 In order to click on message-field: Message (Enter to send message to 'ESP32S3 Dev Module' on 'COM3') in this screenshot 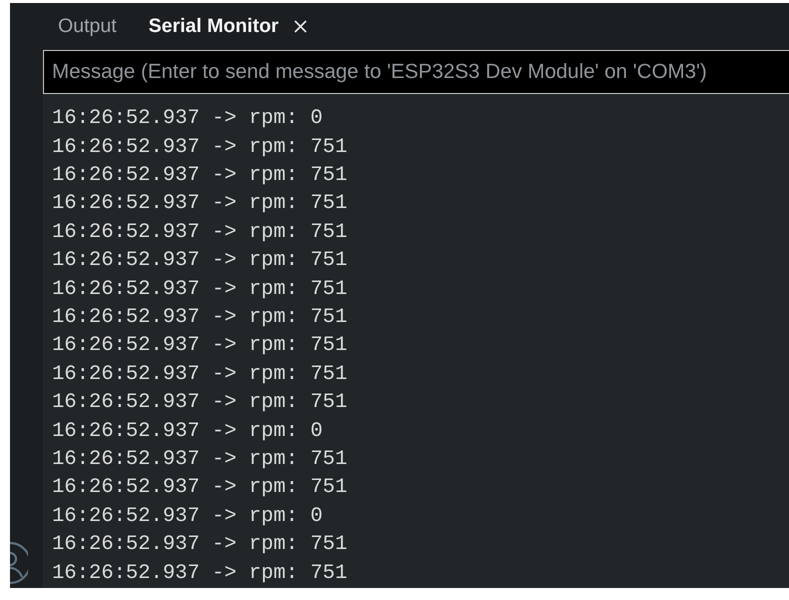, I will do `click(416, 72)`.